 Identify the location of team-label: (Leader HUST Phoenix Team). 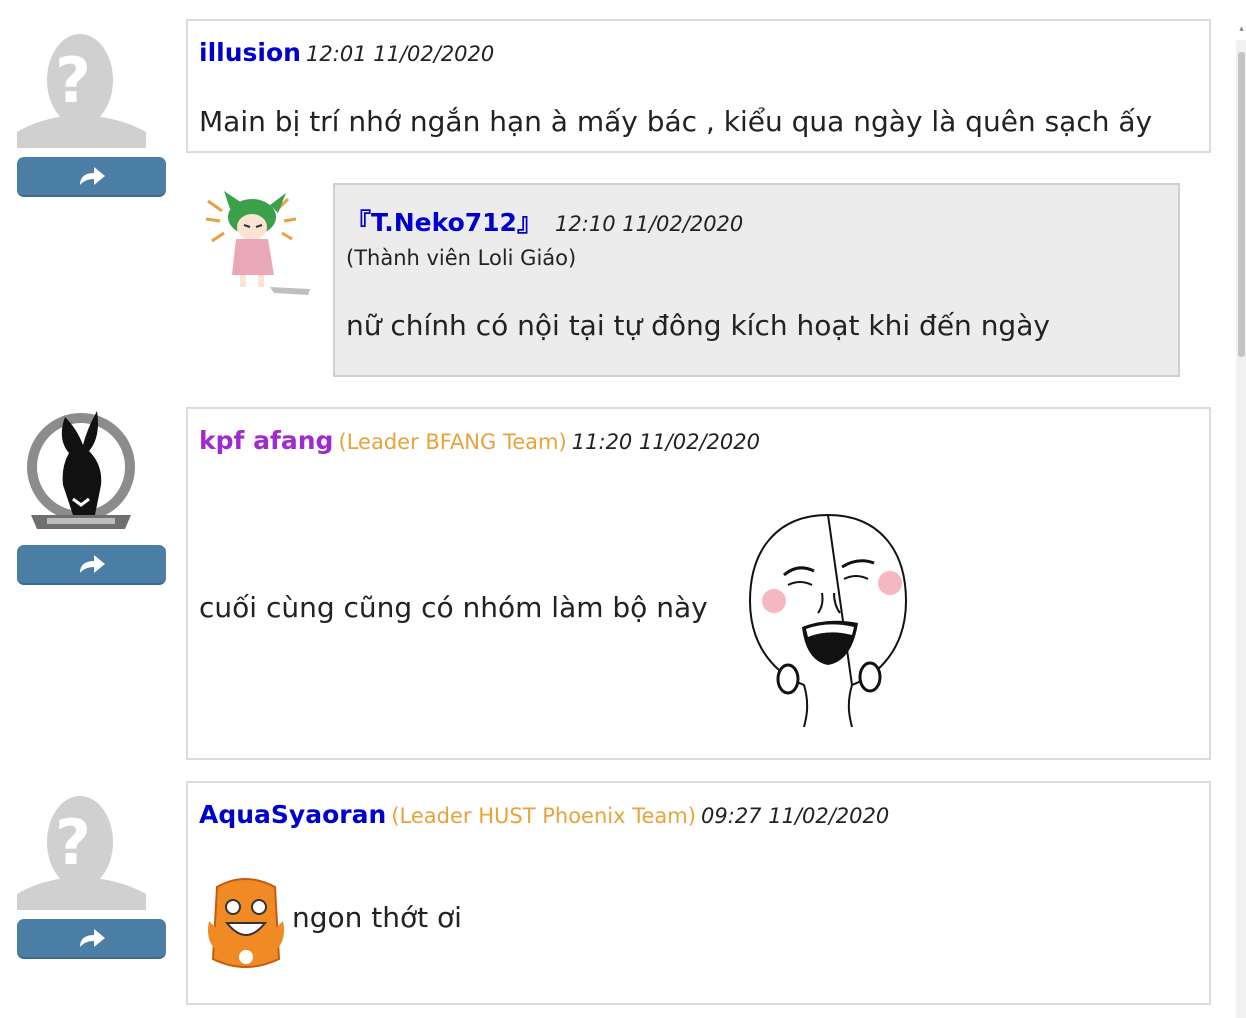
(543, 816).